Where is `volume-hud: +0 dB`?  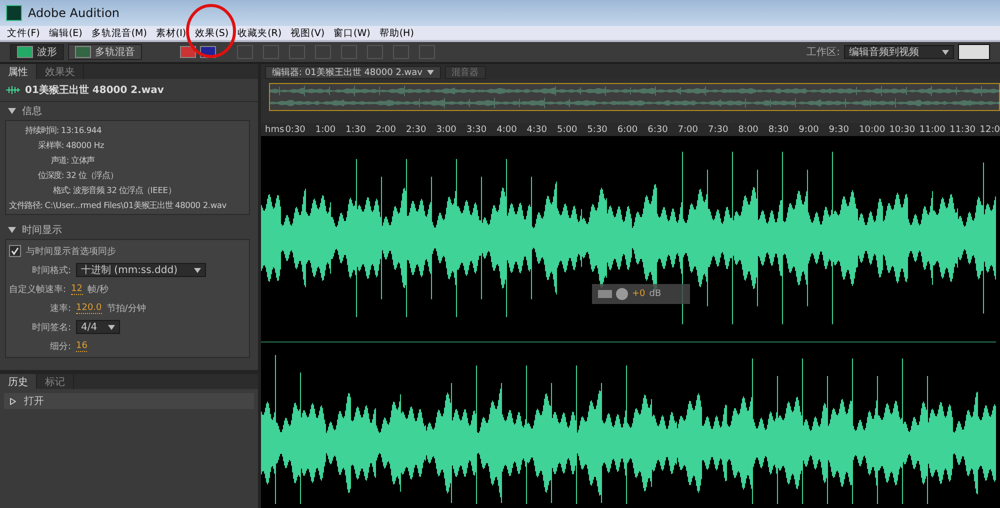 volume-hud: +0 dB is located at coordinates (641, 294).